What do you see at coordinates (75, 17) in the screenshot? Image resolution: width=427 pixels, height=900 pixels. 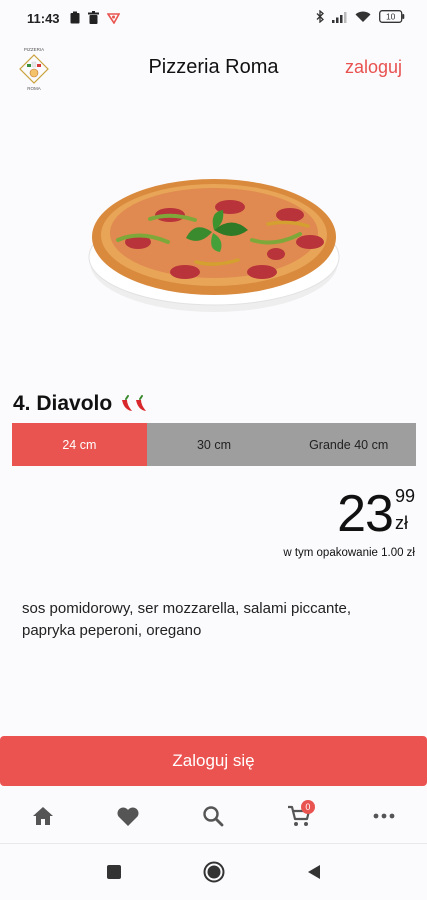 I see `clipboard-icon` at bounding box center [75, 17].